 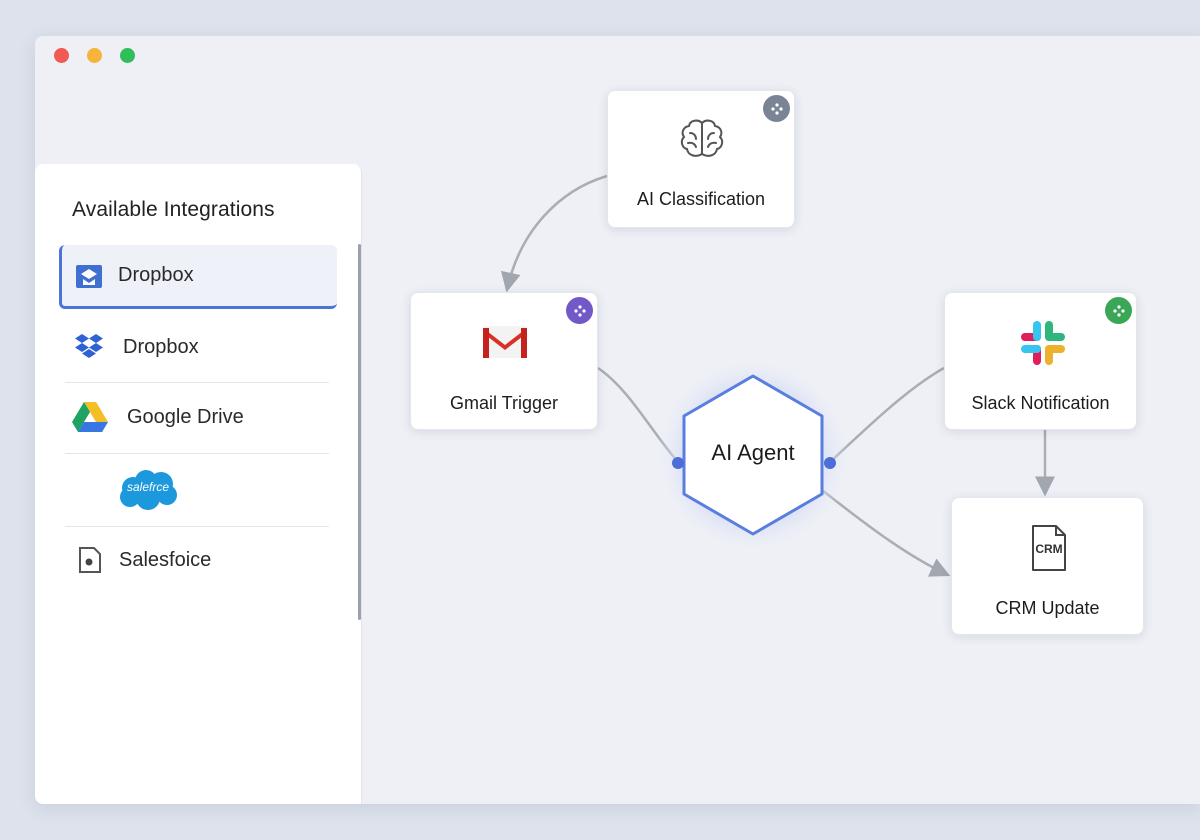 What do you see at coordinates (173, 209) in the screenshot?
I see `sidebar-title: Available Integrations` at bounding box center [173, 209].